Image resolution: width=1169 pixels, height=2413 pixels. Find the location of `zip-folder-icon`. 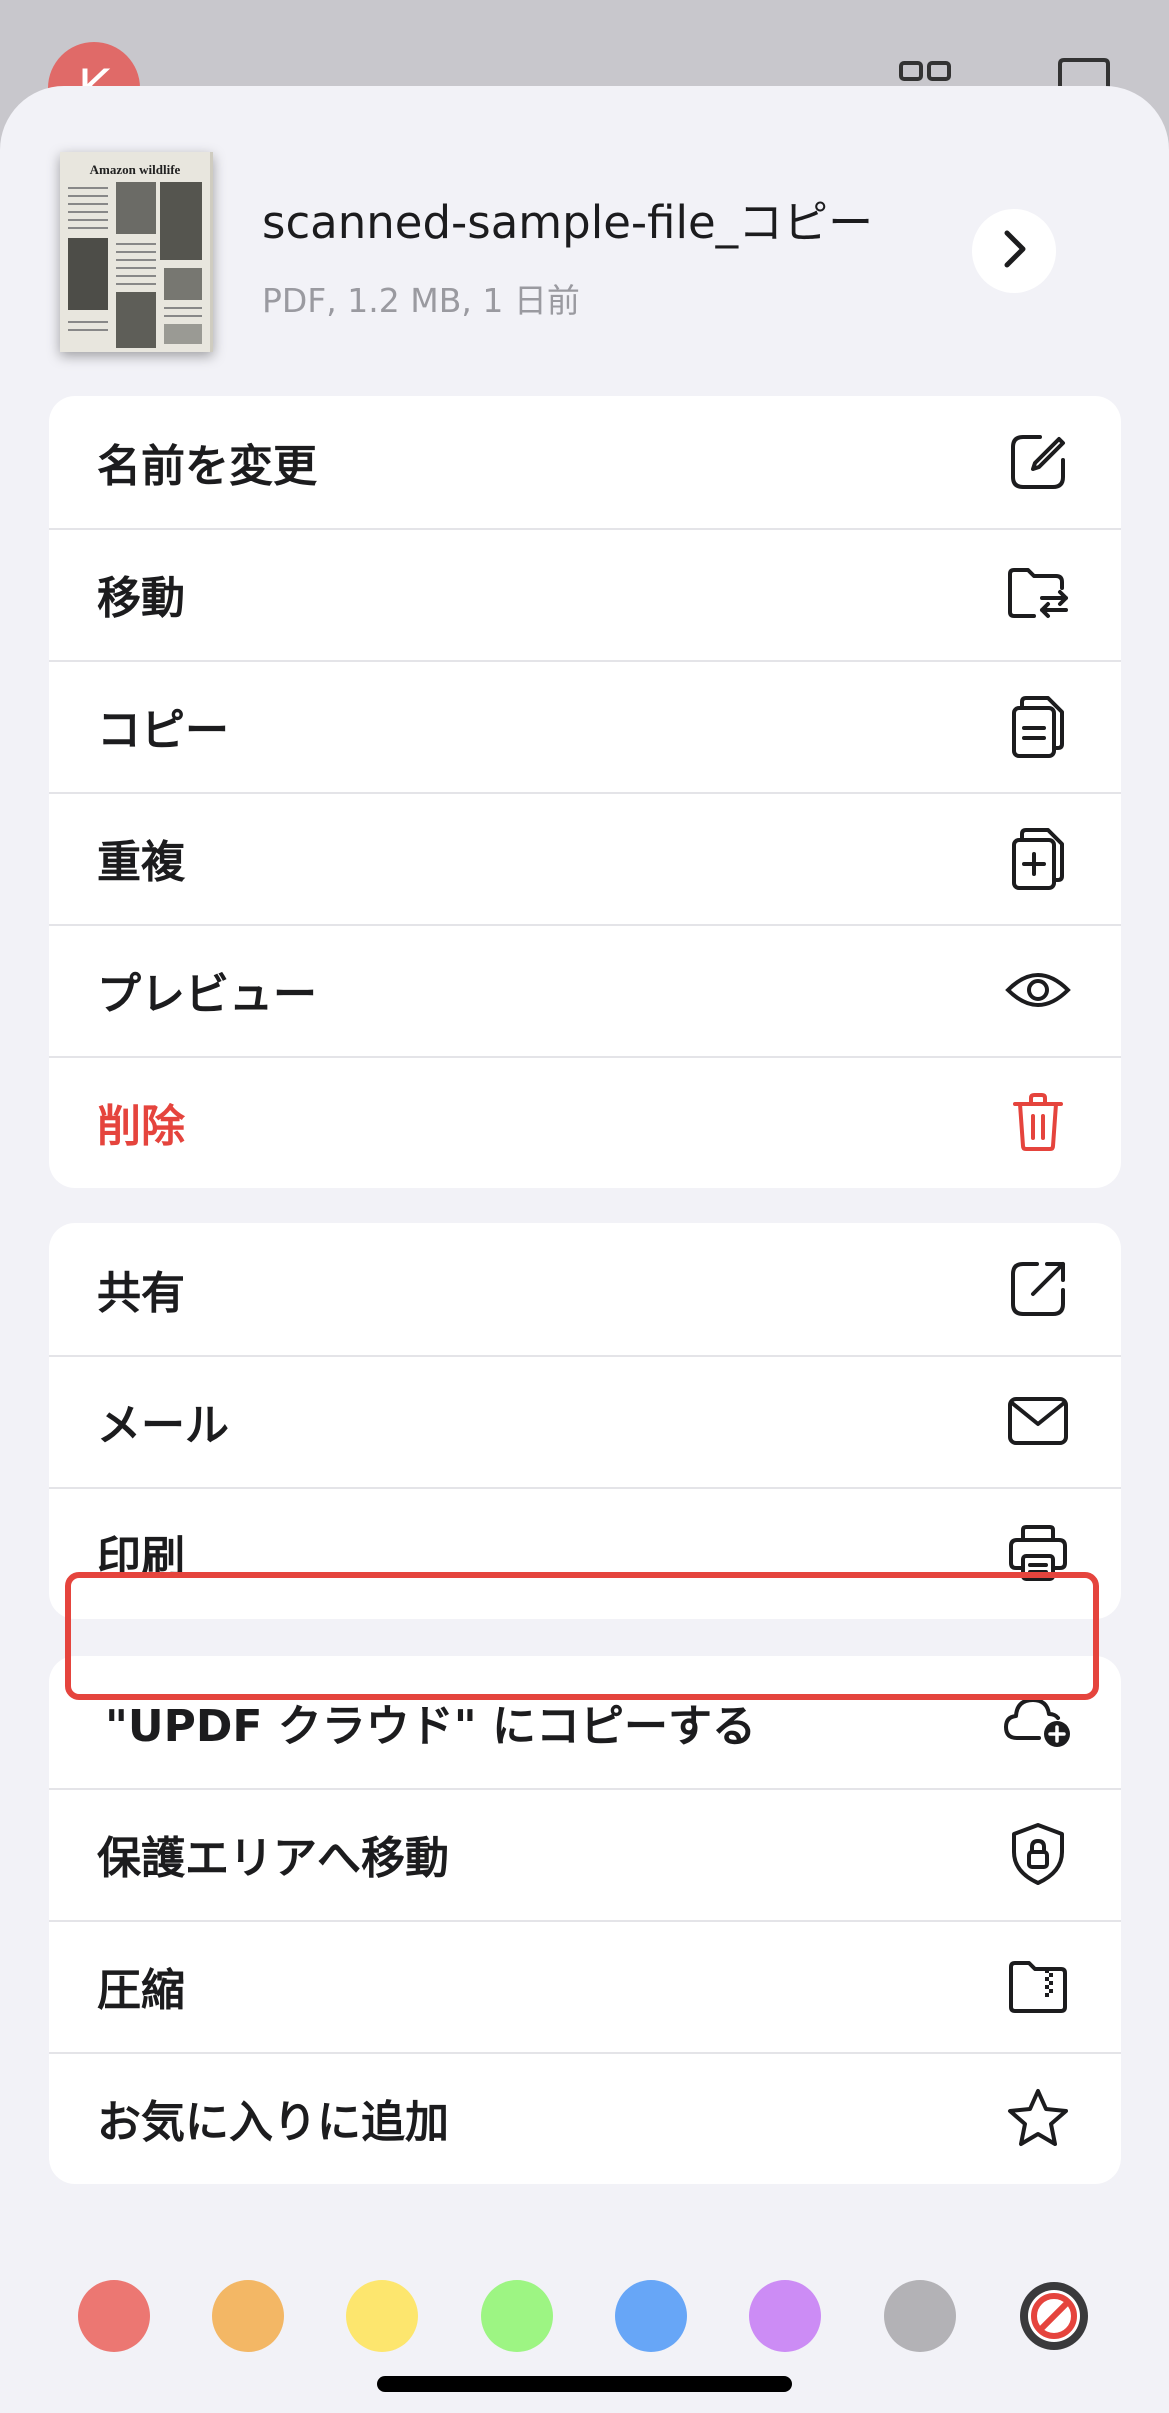

zip-folder-icon is located at coordinates (1038, 1986).